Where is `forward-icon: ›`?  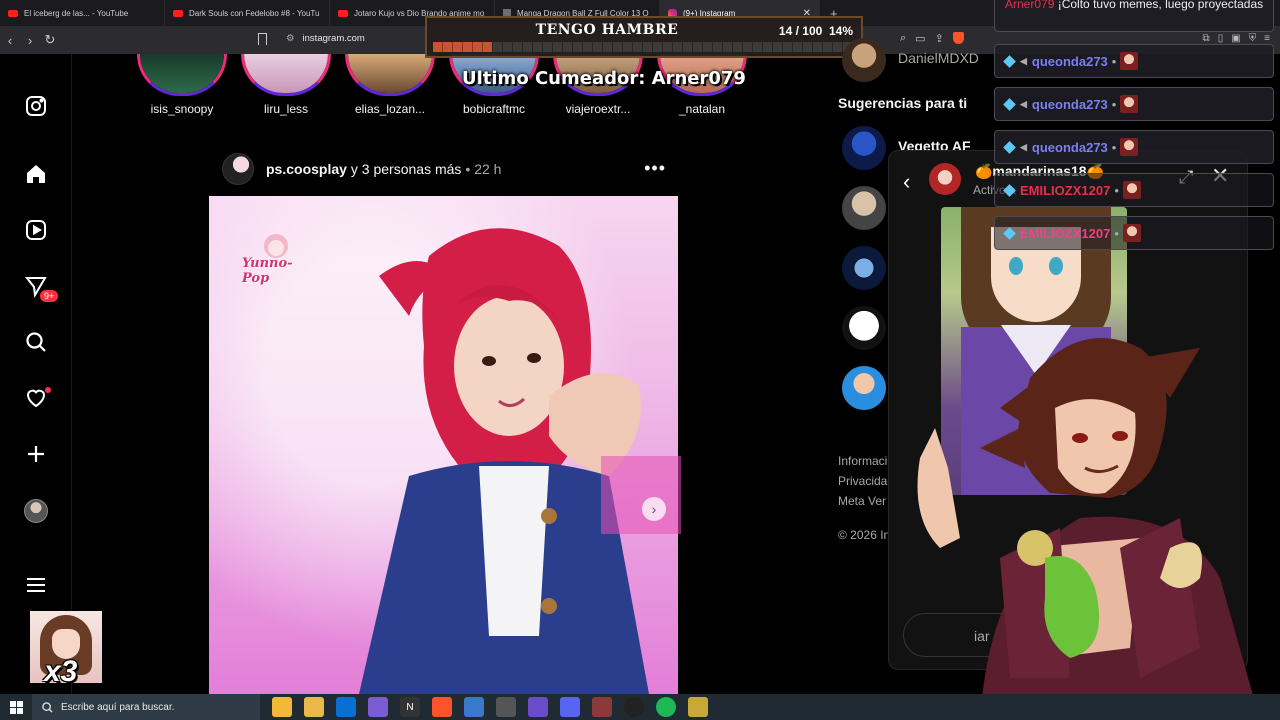 forward-icon: › is located at coordinates (30, 40).